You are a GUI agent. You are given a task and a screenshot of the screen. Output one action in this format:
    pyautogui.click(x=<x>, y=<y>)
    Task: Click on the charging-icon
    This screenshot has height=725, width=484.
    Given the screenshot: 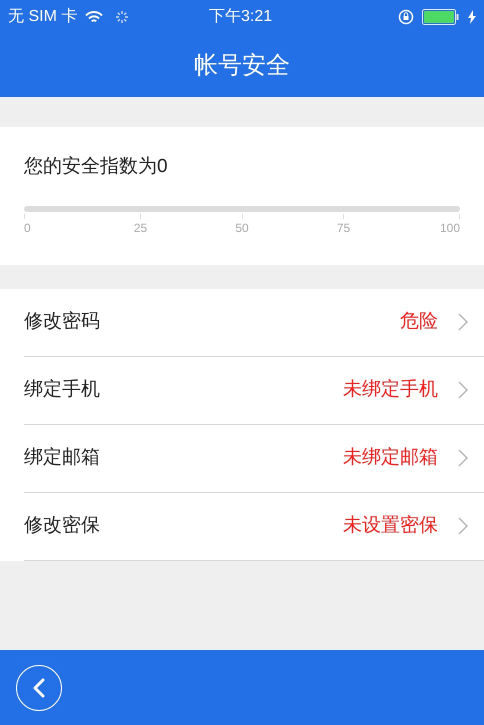 What is the action you would take?
    pyautogui.click(x=472, y=17)
    